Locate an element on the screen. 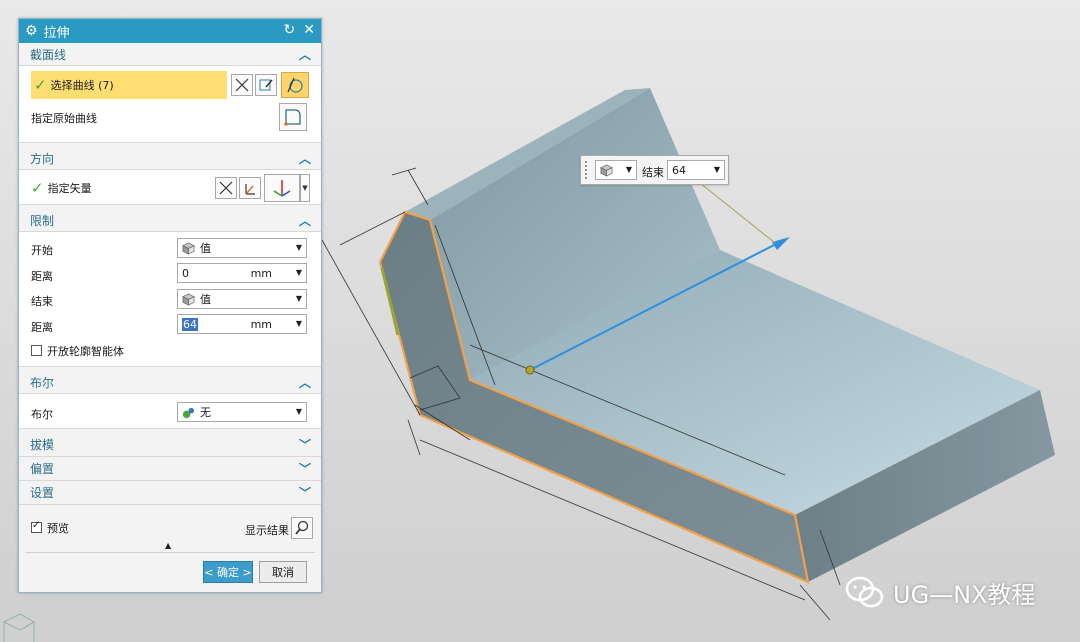 This screenshot has width=1080, height=642. drag-grip is located at coordinates (586, 170).